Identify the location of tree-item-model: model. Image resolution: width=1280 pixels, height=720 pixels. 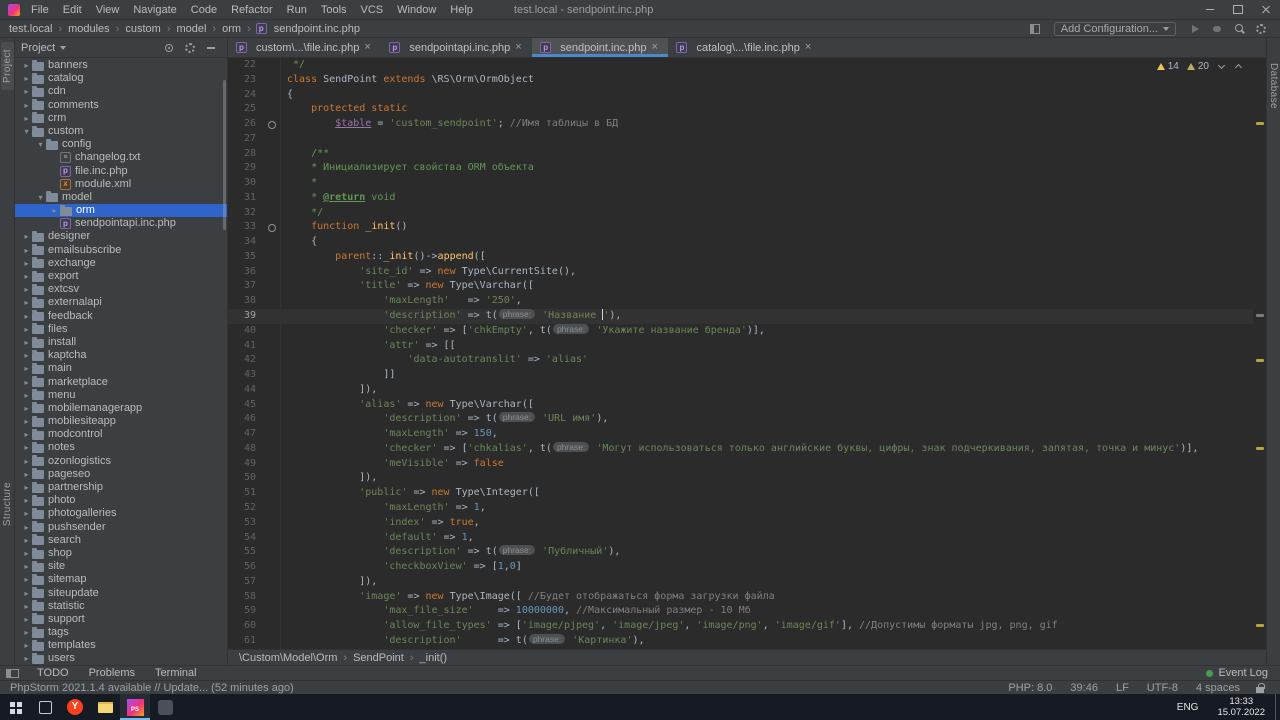
(121, 197).